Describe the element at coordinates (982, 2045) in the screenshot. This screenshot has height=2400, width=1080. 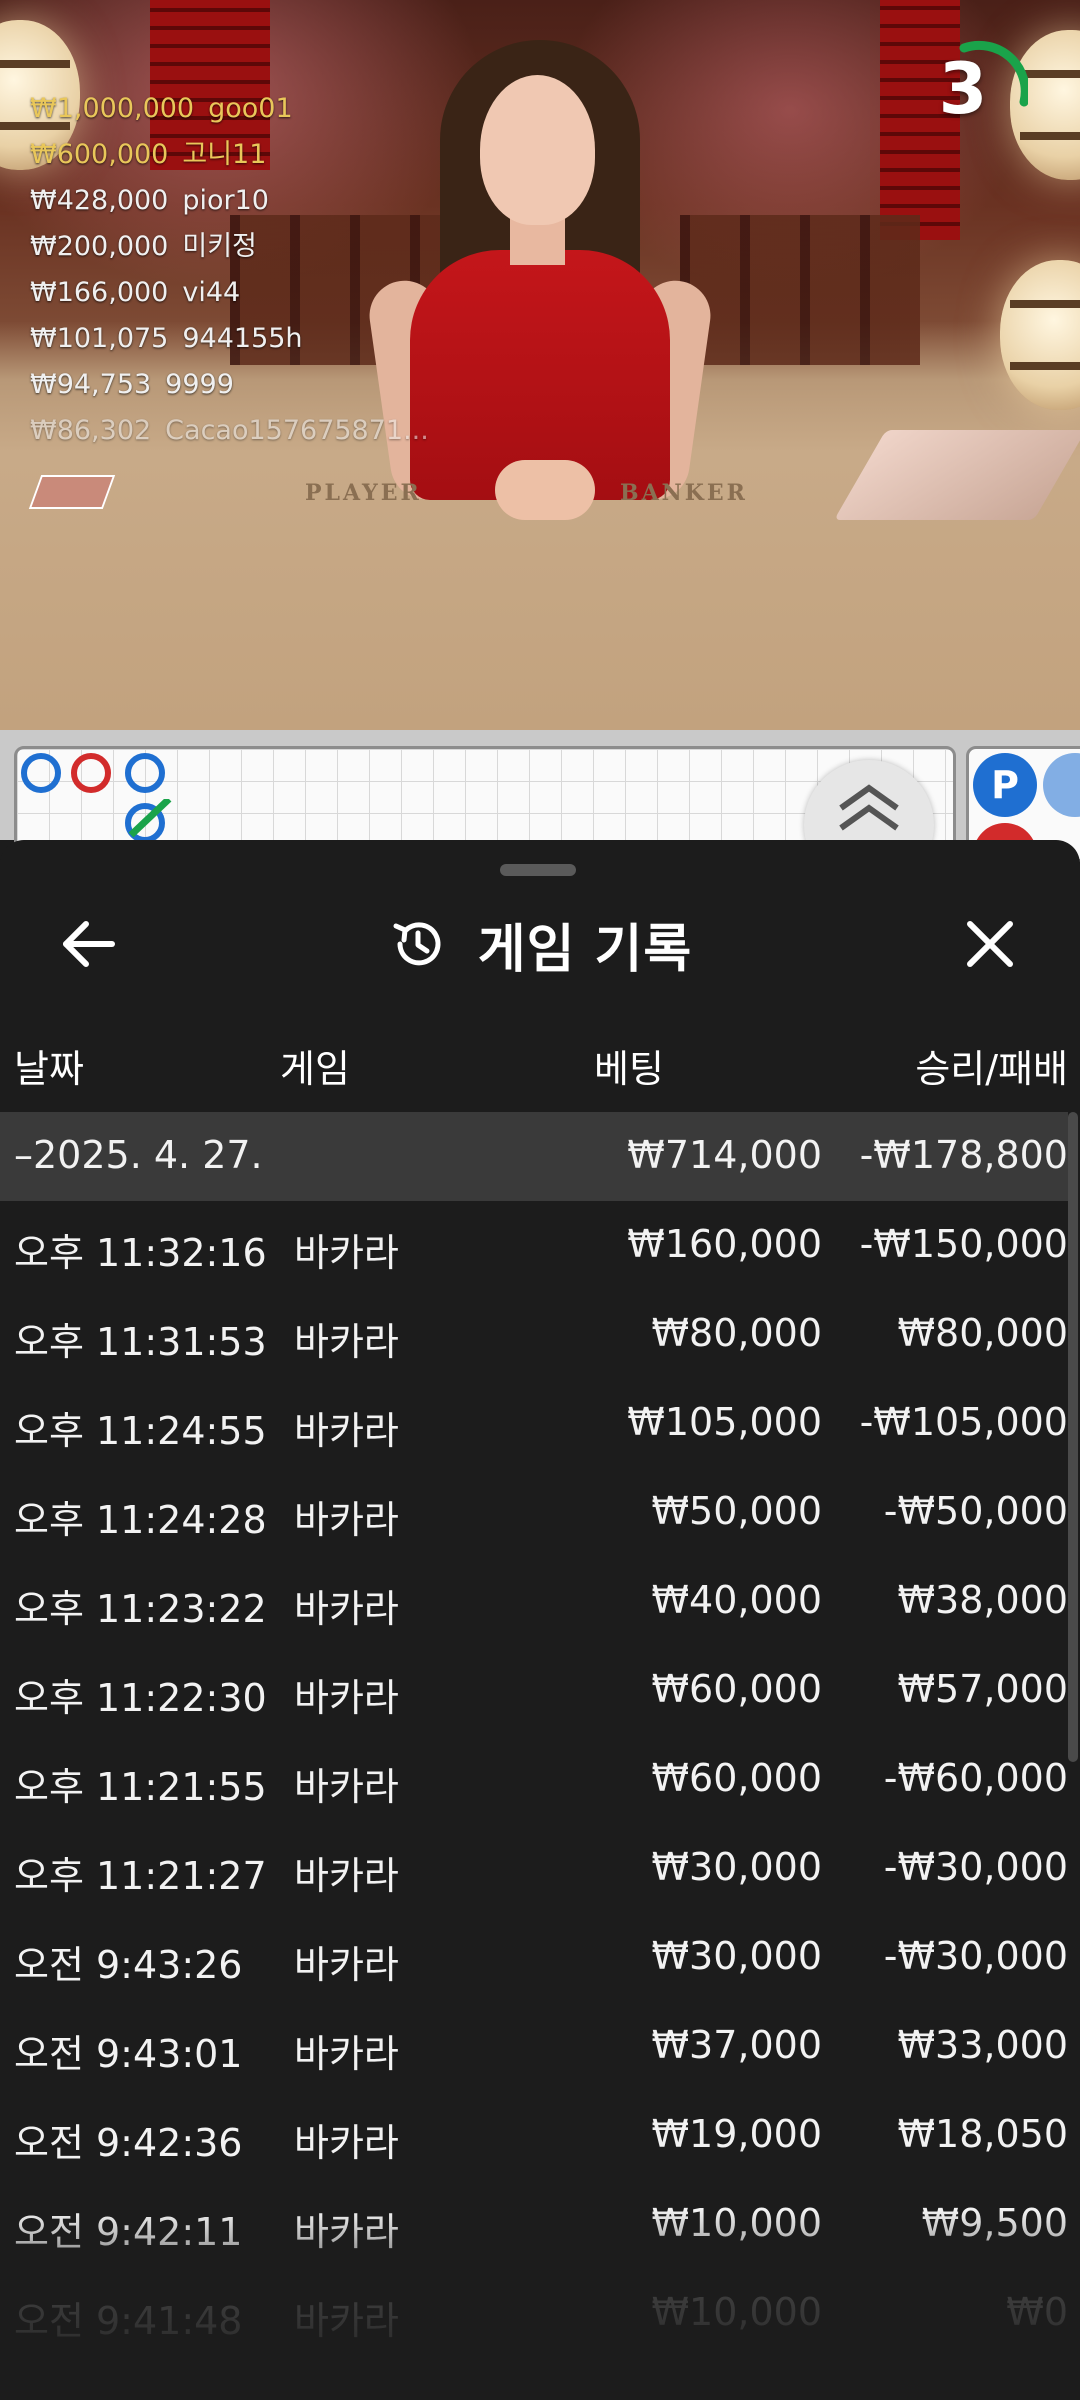
I see `history-result: ₩33,000` at that location.